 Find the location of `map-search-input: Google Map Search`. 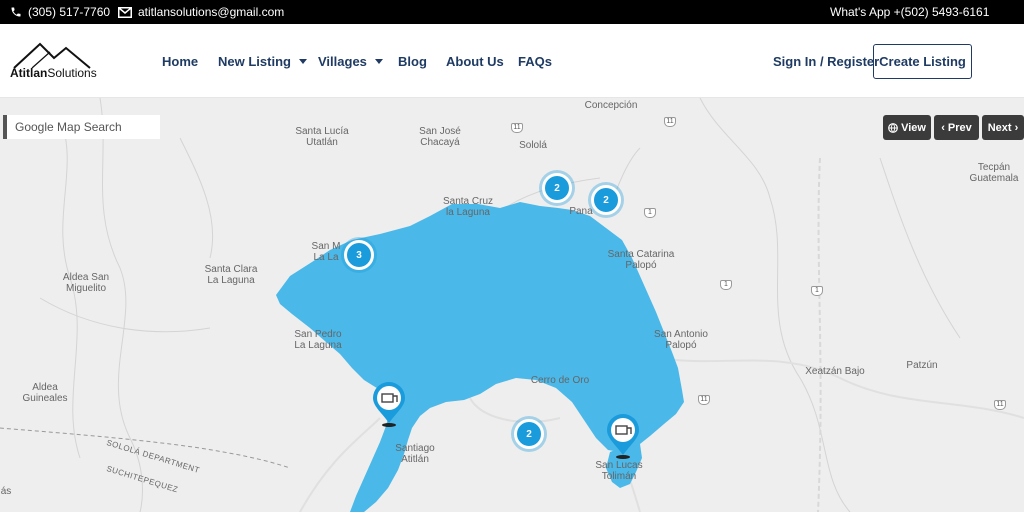

map-search-input: Google Map Search is located at coordinates (81, 127).